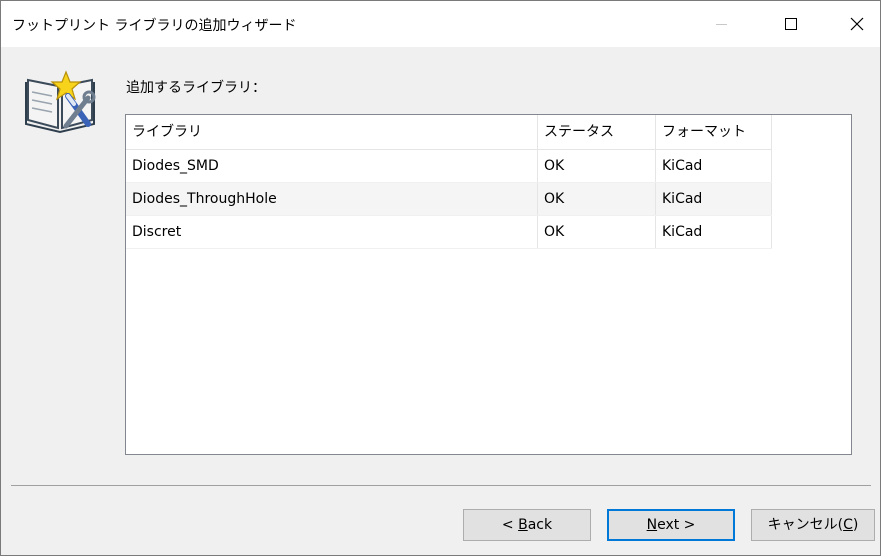  I want to click on back-button: < Back, so click(527, 525).